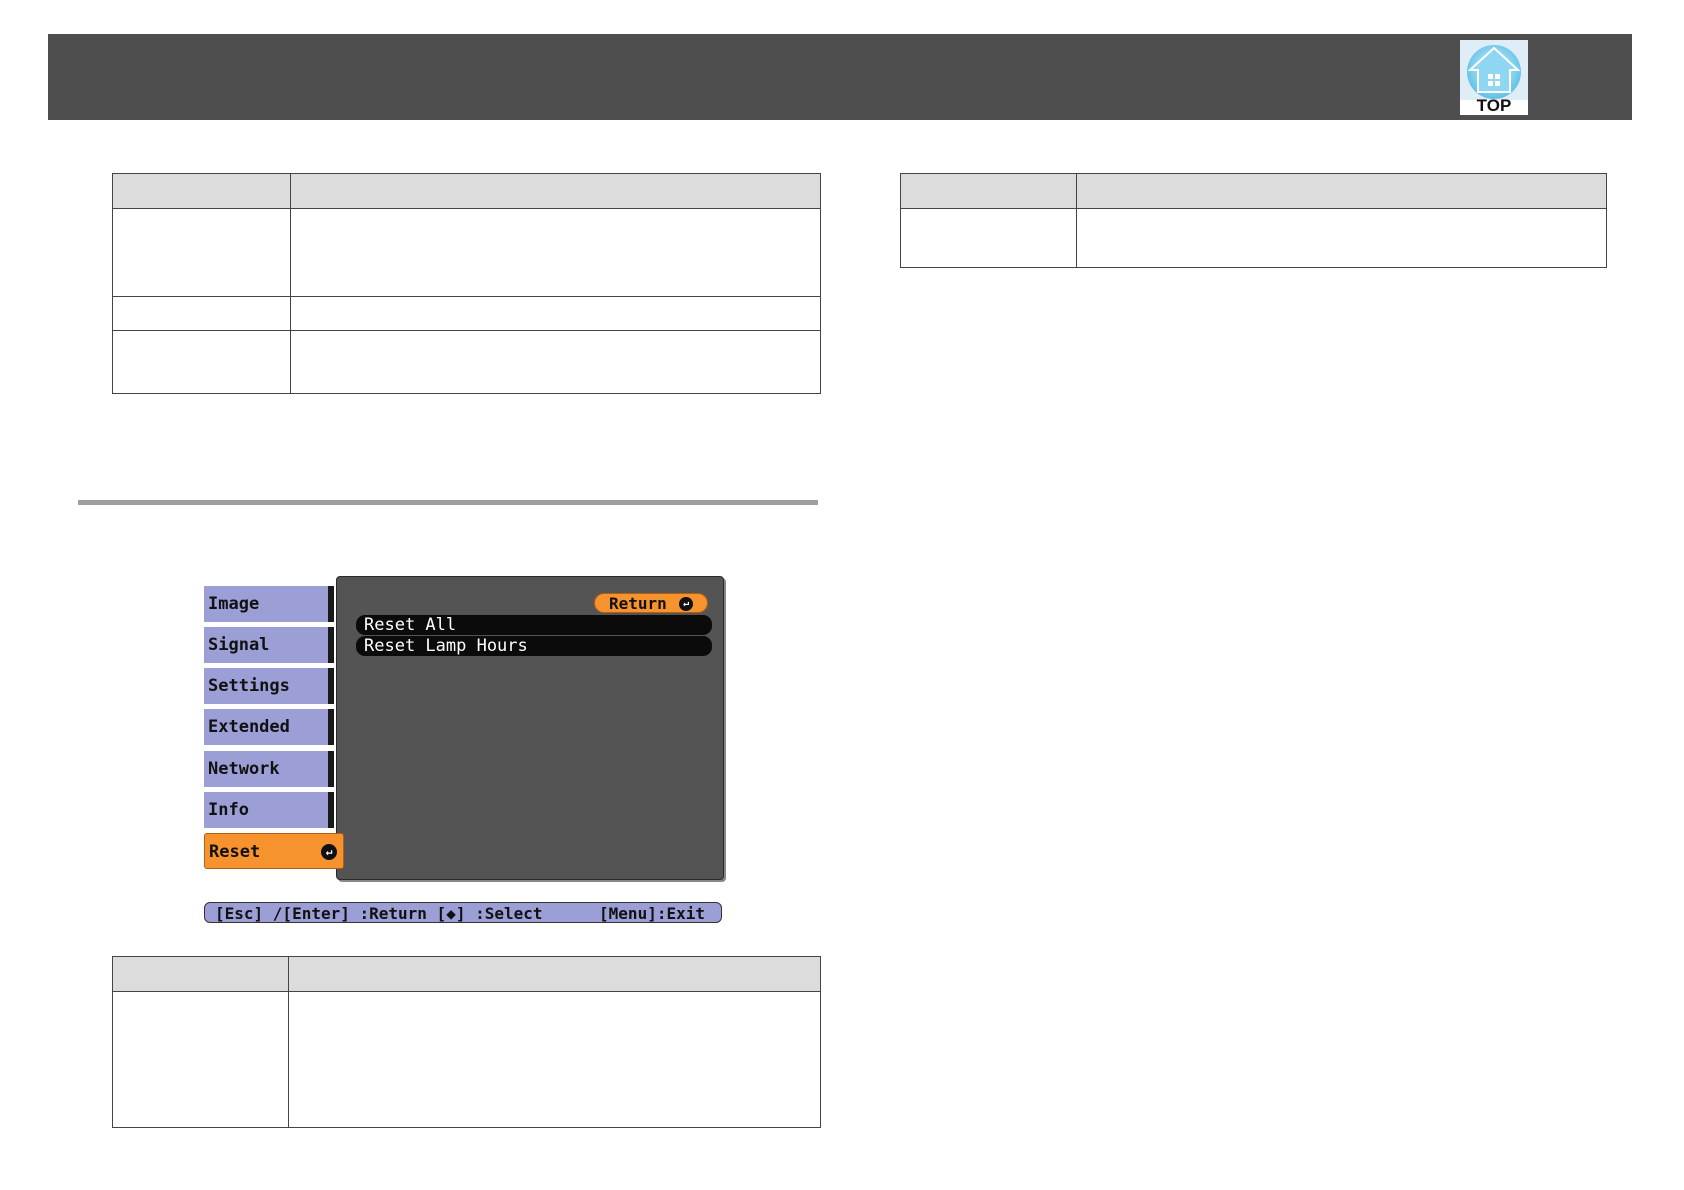 The width and height of the screenshot is (1684, 1190). Describe the element at coordinates (269, 645) in the screenshot. I see `tab-signal: Signal` at that location.